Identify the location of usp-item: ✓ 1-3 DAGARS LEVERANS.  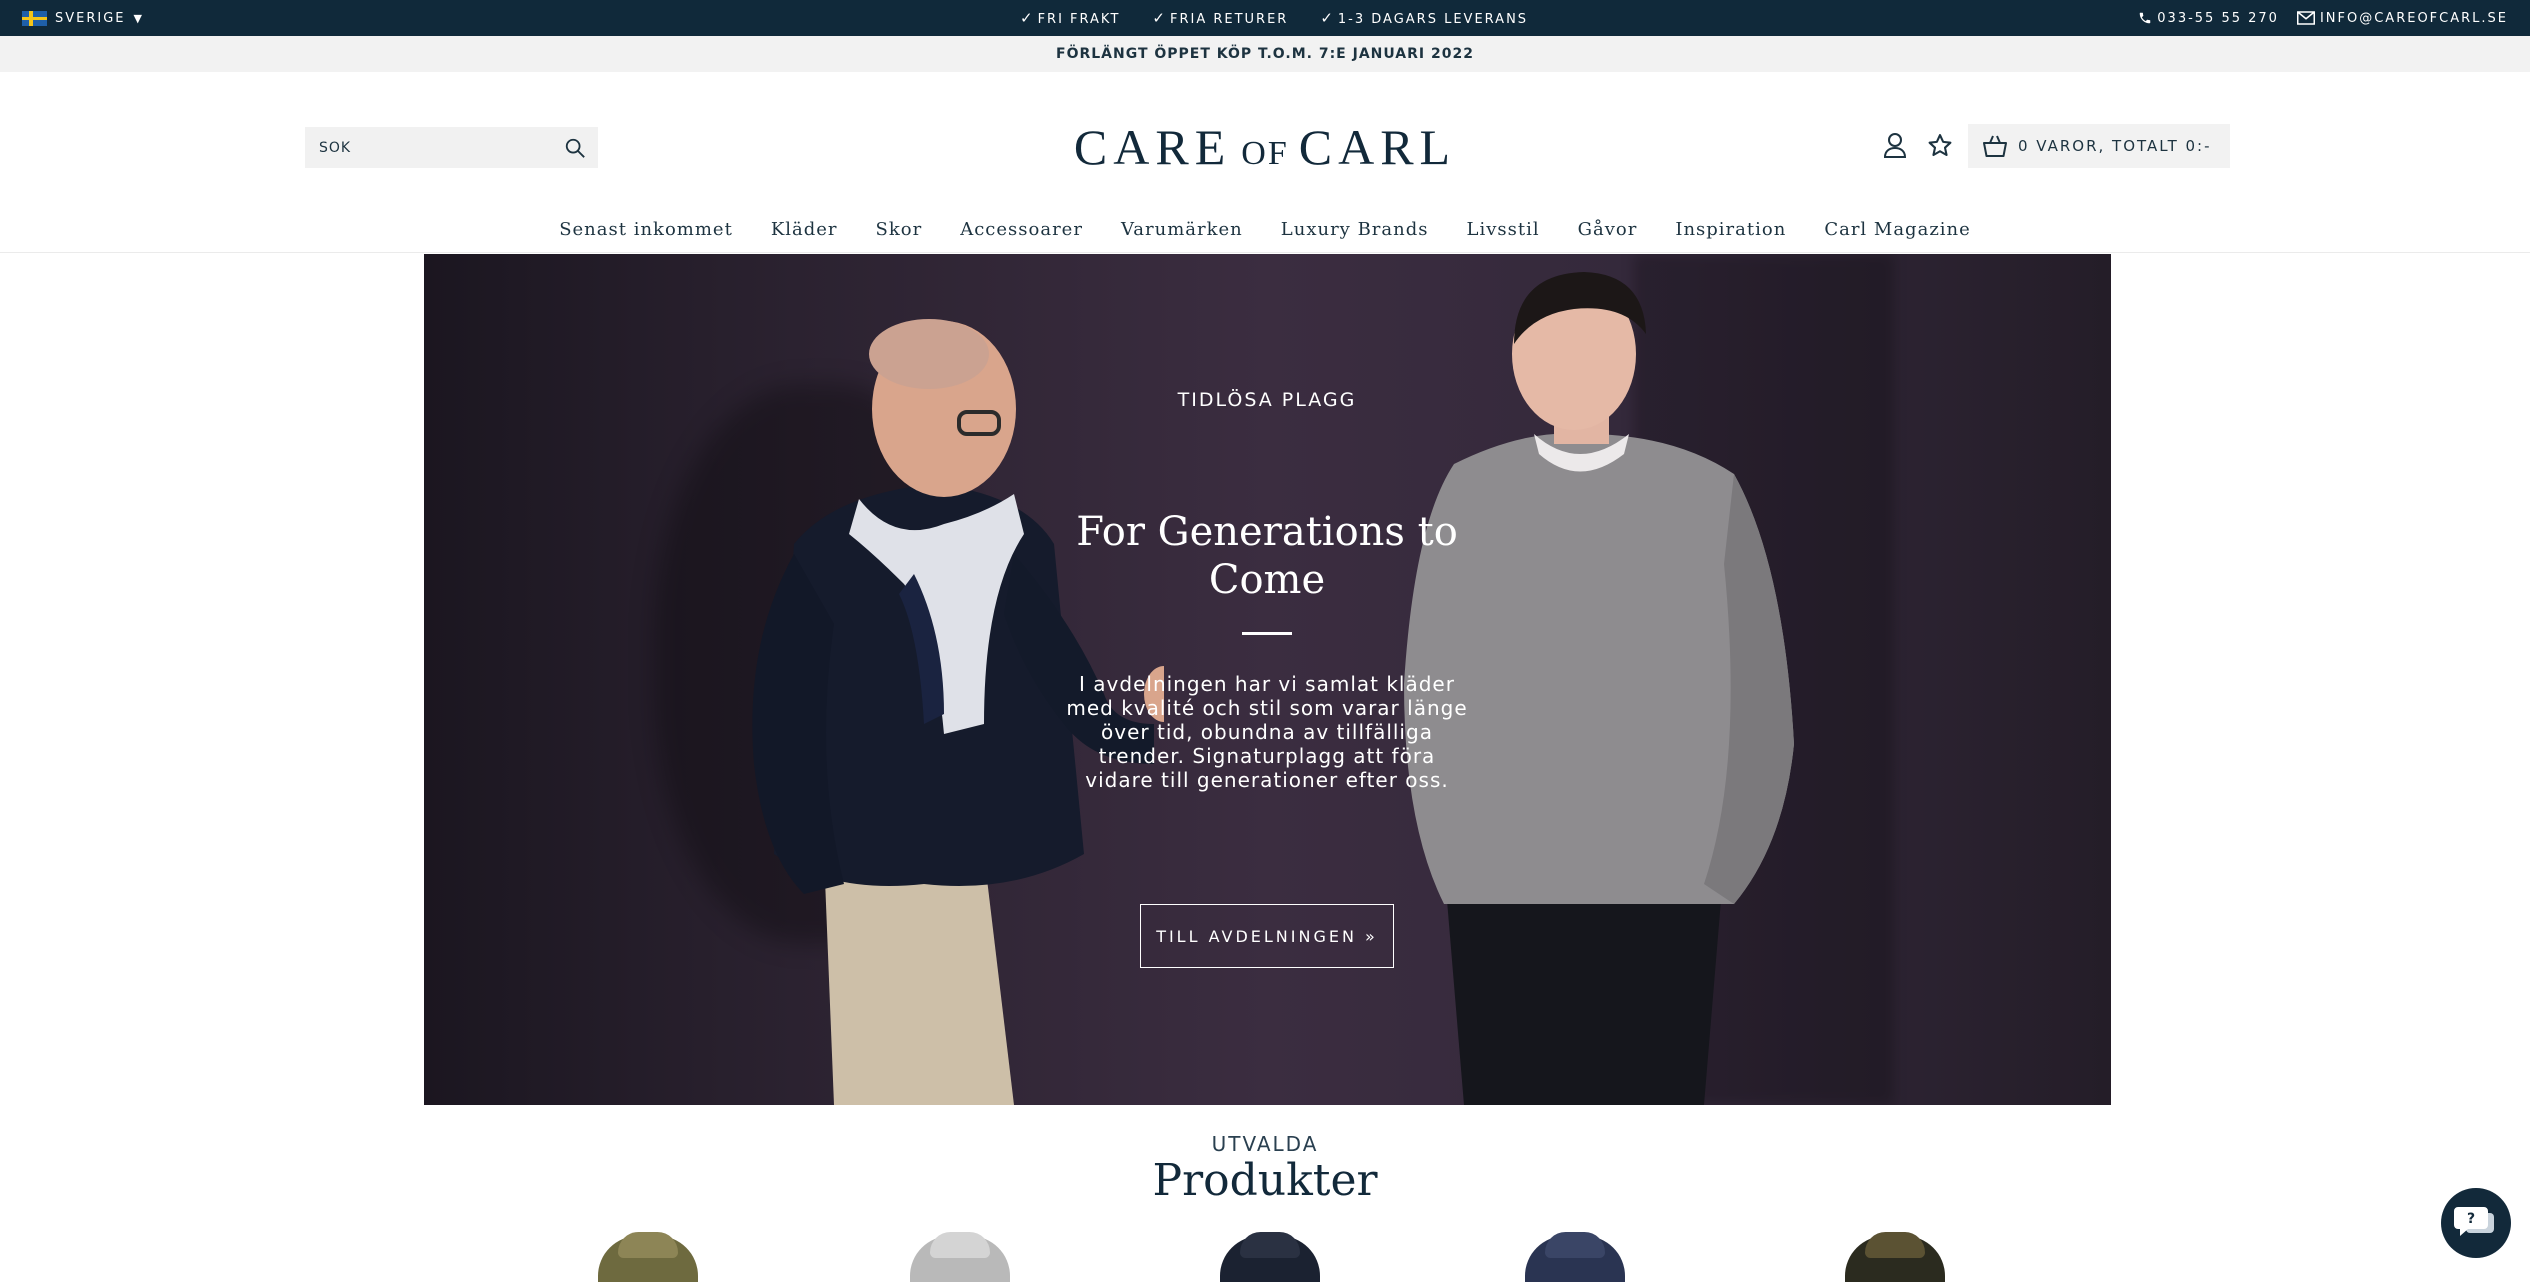
(1424, 18).